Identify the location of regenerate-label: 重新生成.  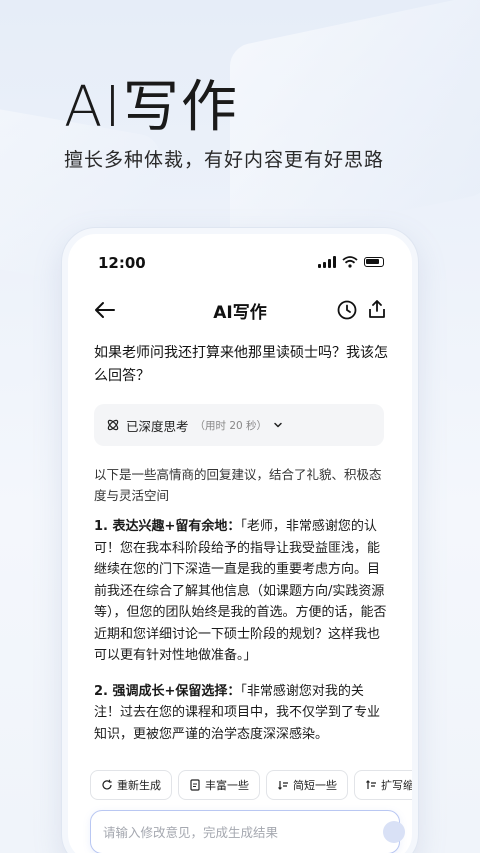
(139, 785).